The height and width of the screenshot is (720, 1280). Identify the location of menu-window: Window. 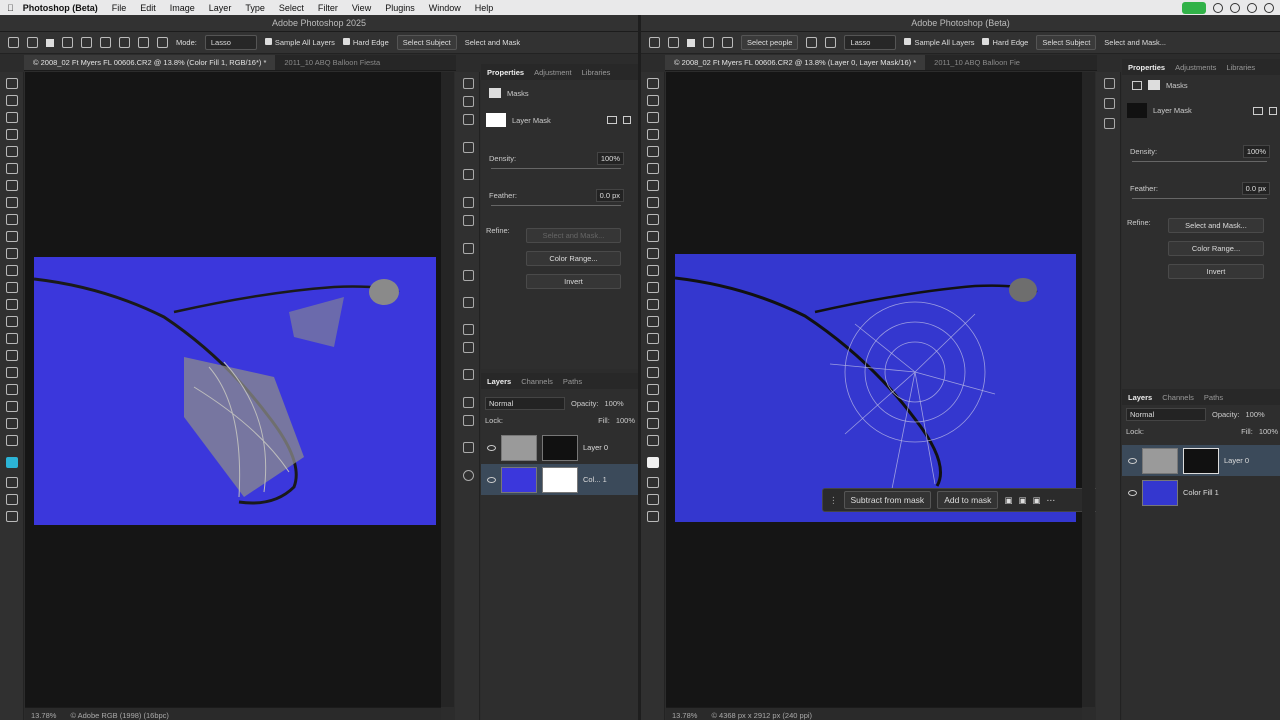
(445, 8).